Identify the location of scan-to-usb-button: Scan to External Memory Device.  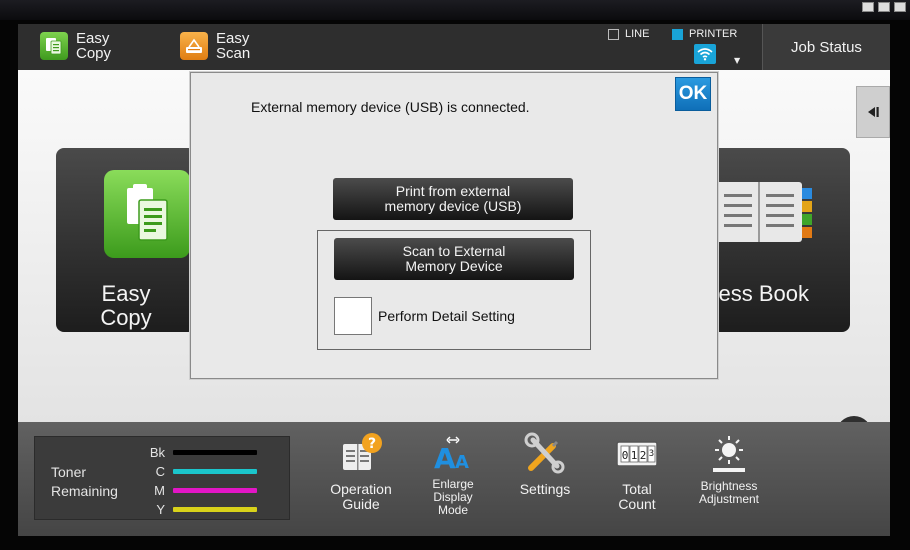
(454, 259).